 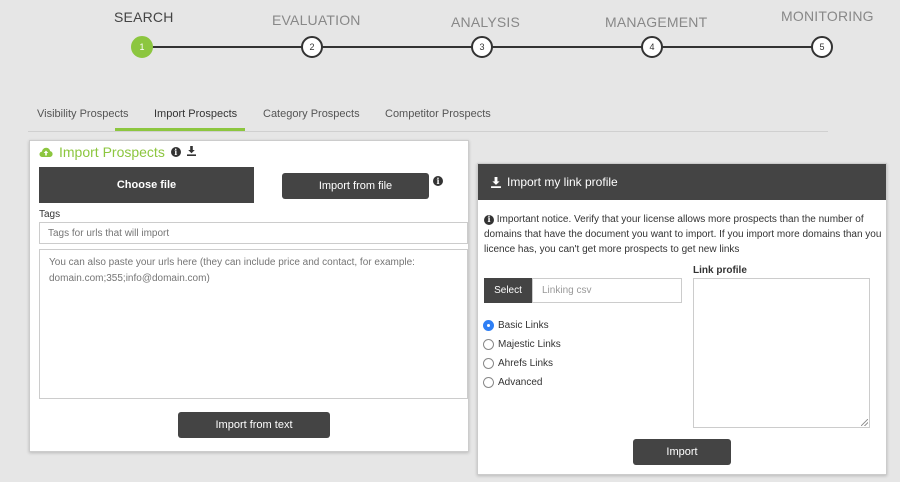 I want to click on radio-basic-links: Basic Links, so click(x=516, y=325).